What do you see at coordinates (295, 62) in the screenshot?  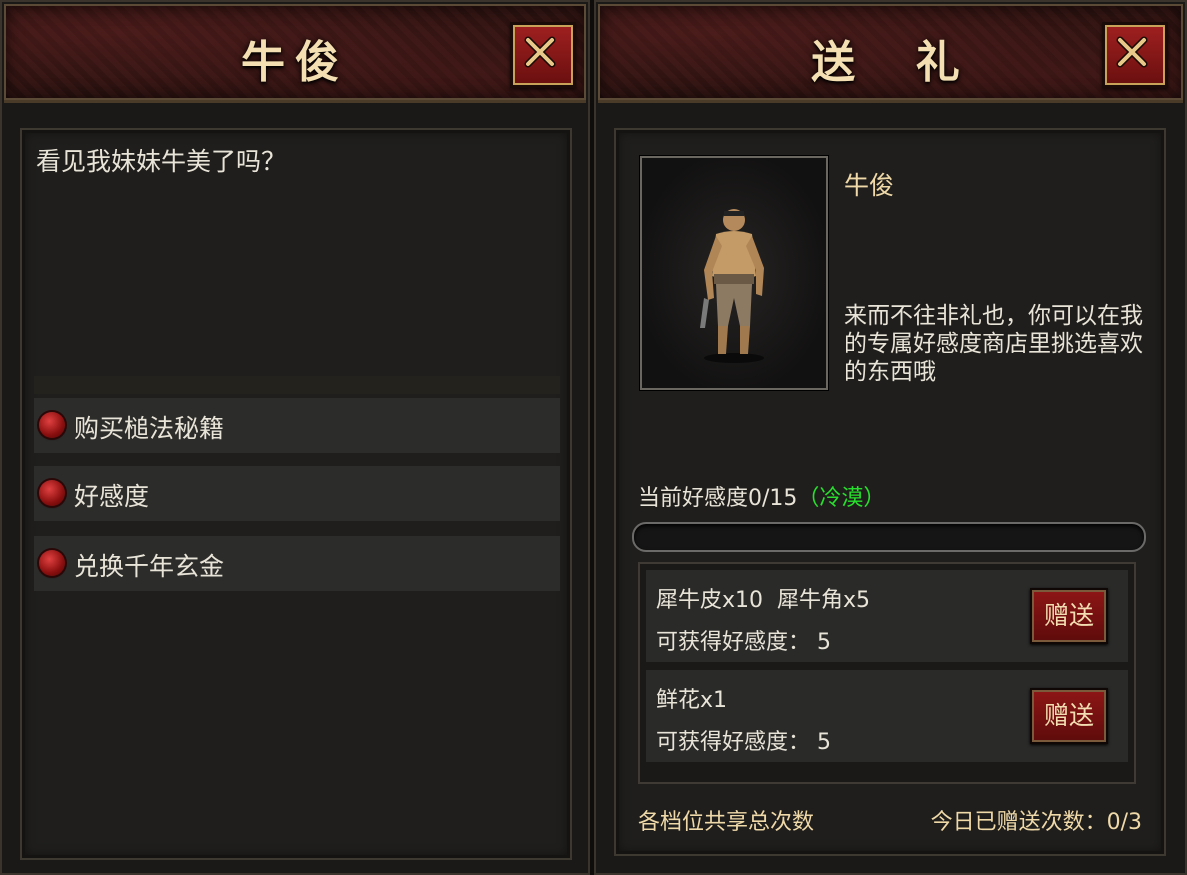 I see `npc-dialog-title: 牛俊` at bounding box center [295, 62].